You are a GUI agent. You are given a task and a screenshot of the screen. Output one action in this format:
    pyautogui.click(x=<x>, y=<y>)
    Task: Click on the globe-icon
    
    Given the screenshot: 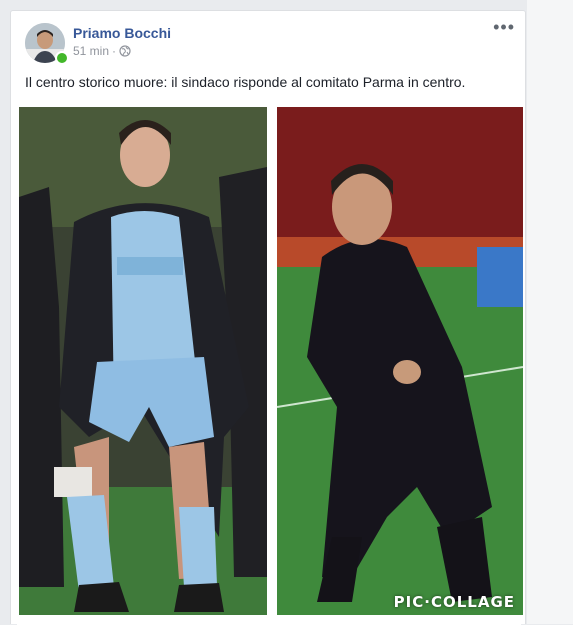 What is the action you would take?
    pyautogui.click(x=125, y=51)
    